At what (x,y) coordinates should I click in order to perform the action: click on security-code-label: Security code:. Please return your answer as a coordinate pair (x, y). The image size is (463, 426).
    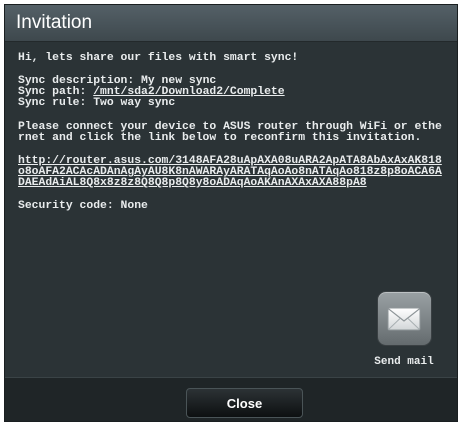
    Looking at the image, I should click on (69, 206).